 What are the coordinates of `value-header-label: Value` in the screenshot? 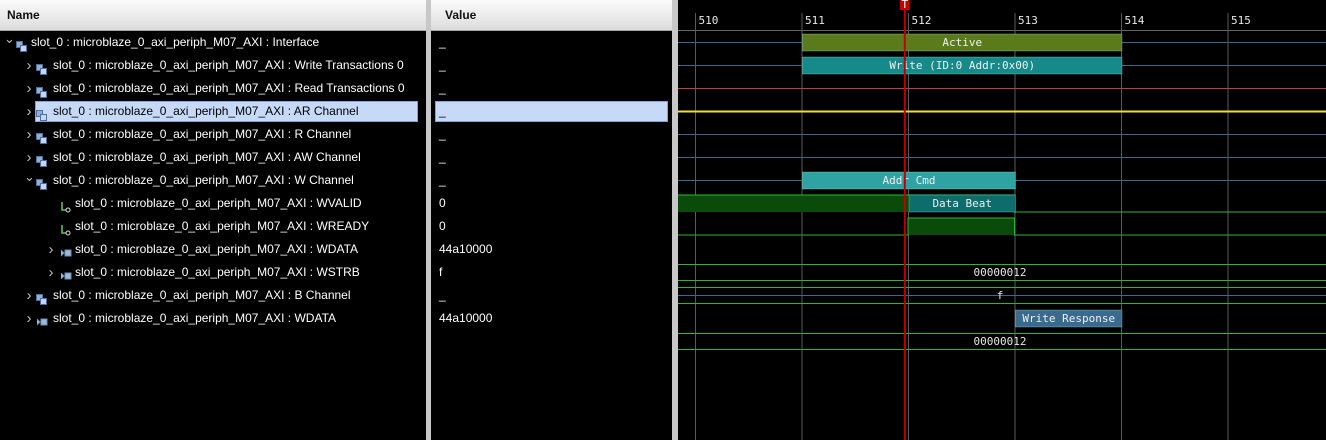 It's located at (461, 15).